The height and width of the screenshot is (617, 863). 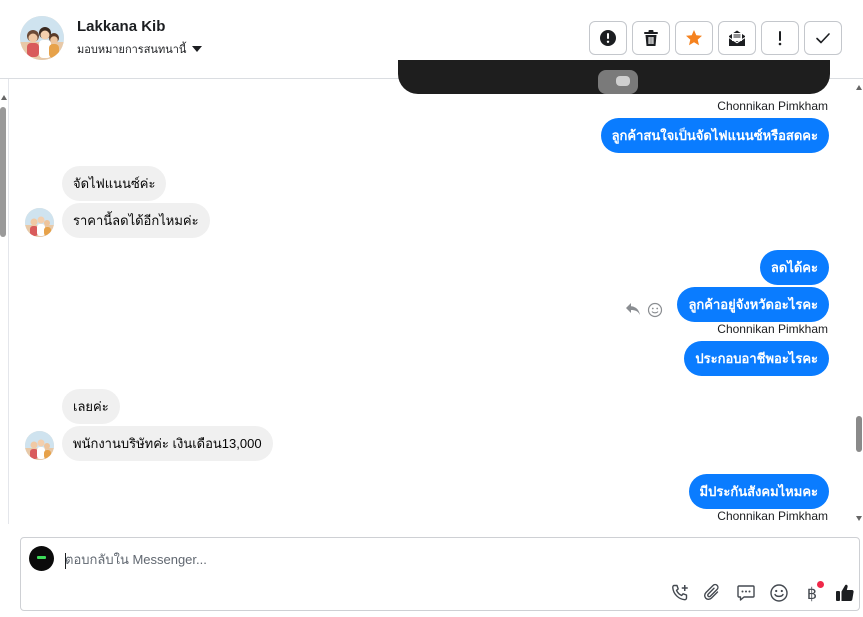 I want to click on like-button, so click(x=845, y=593).